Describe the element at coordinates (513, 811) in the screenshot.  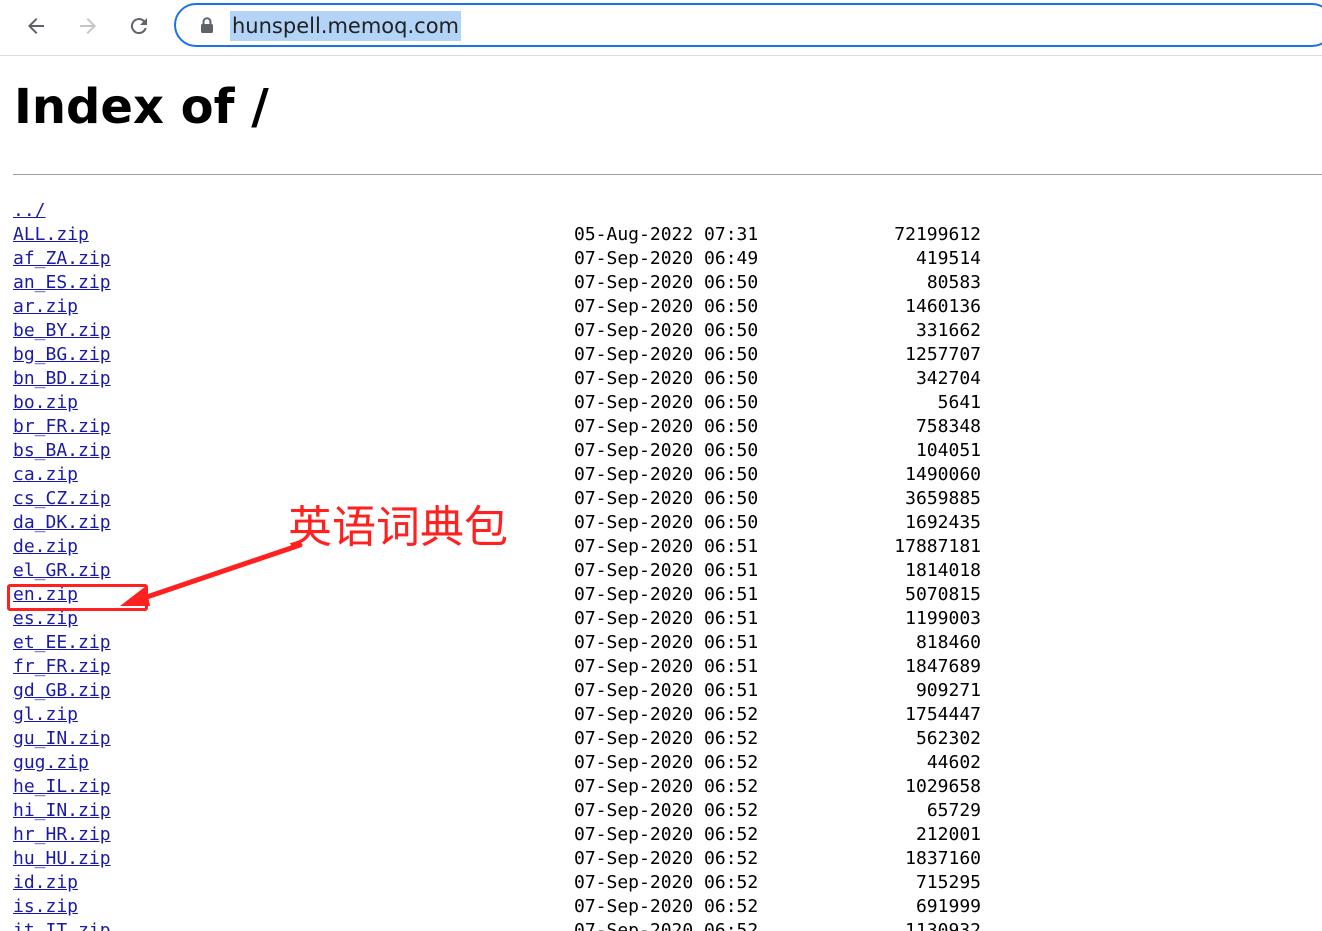
I see `listing-row: hi_IN.zip 07-Sep-2020 06:52 65729` at that location.